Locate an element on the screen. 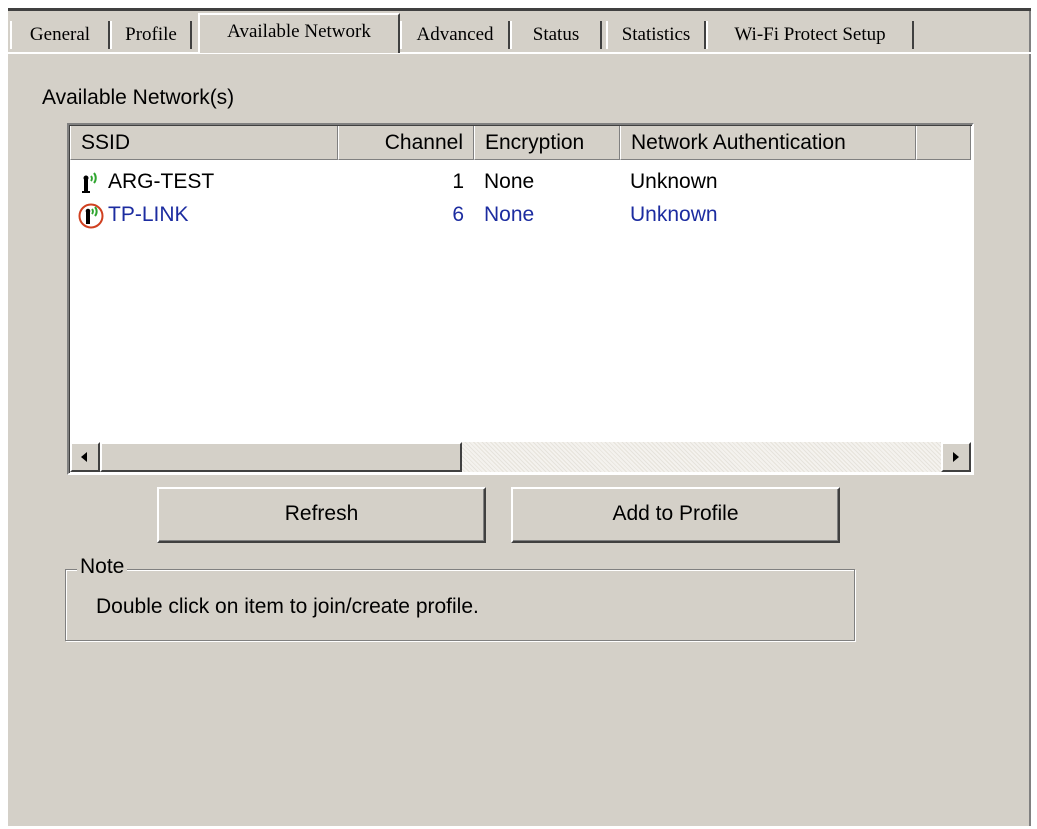 The width and height of the screenshot is (1037, 829). column-header-encryption: Encryption is located at coordinates (547, 143).